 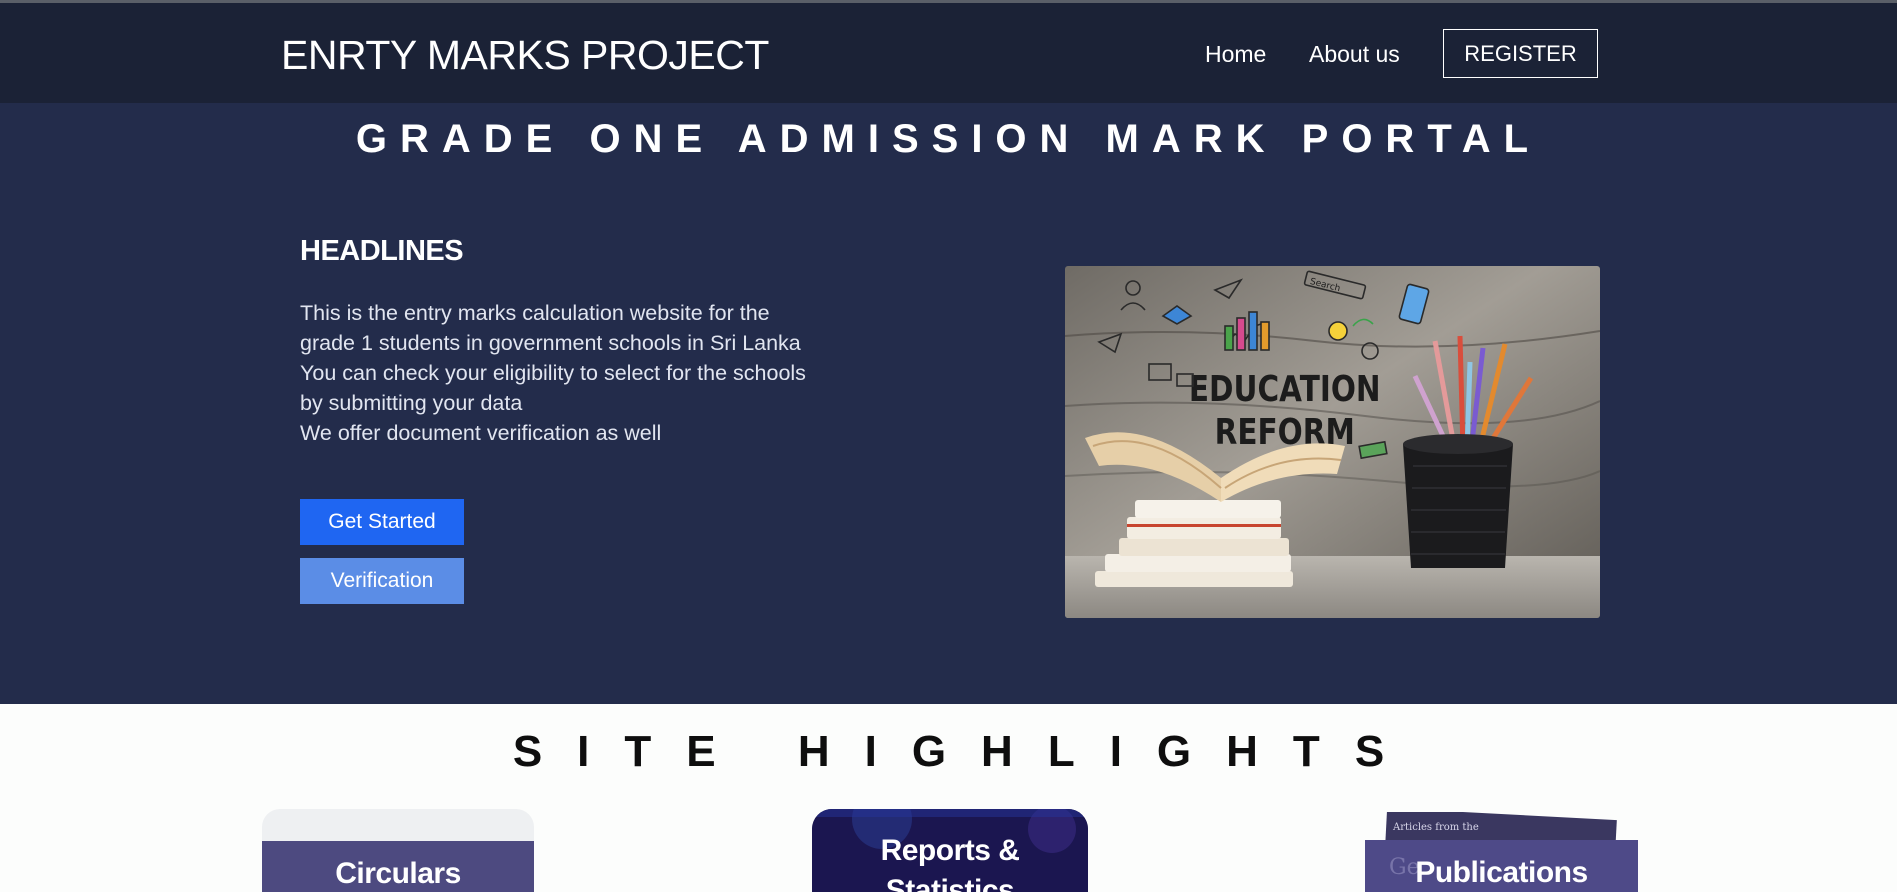 What do you see at coordinates (398, 850) in the screenshot?
I see `circulars-card: Circulars` at bounding box center [398, 850].